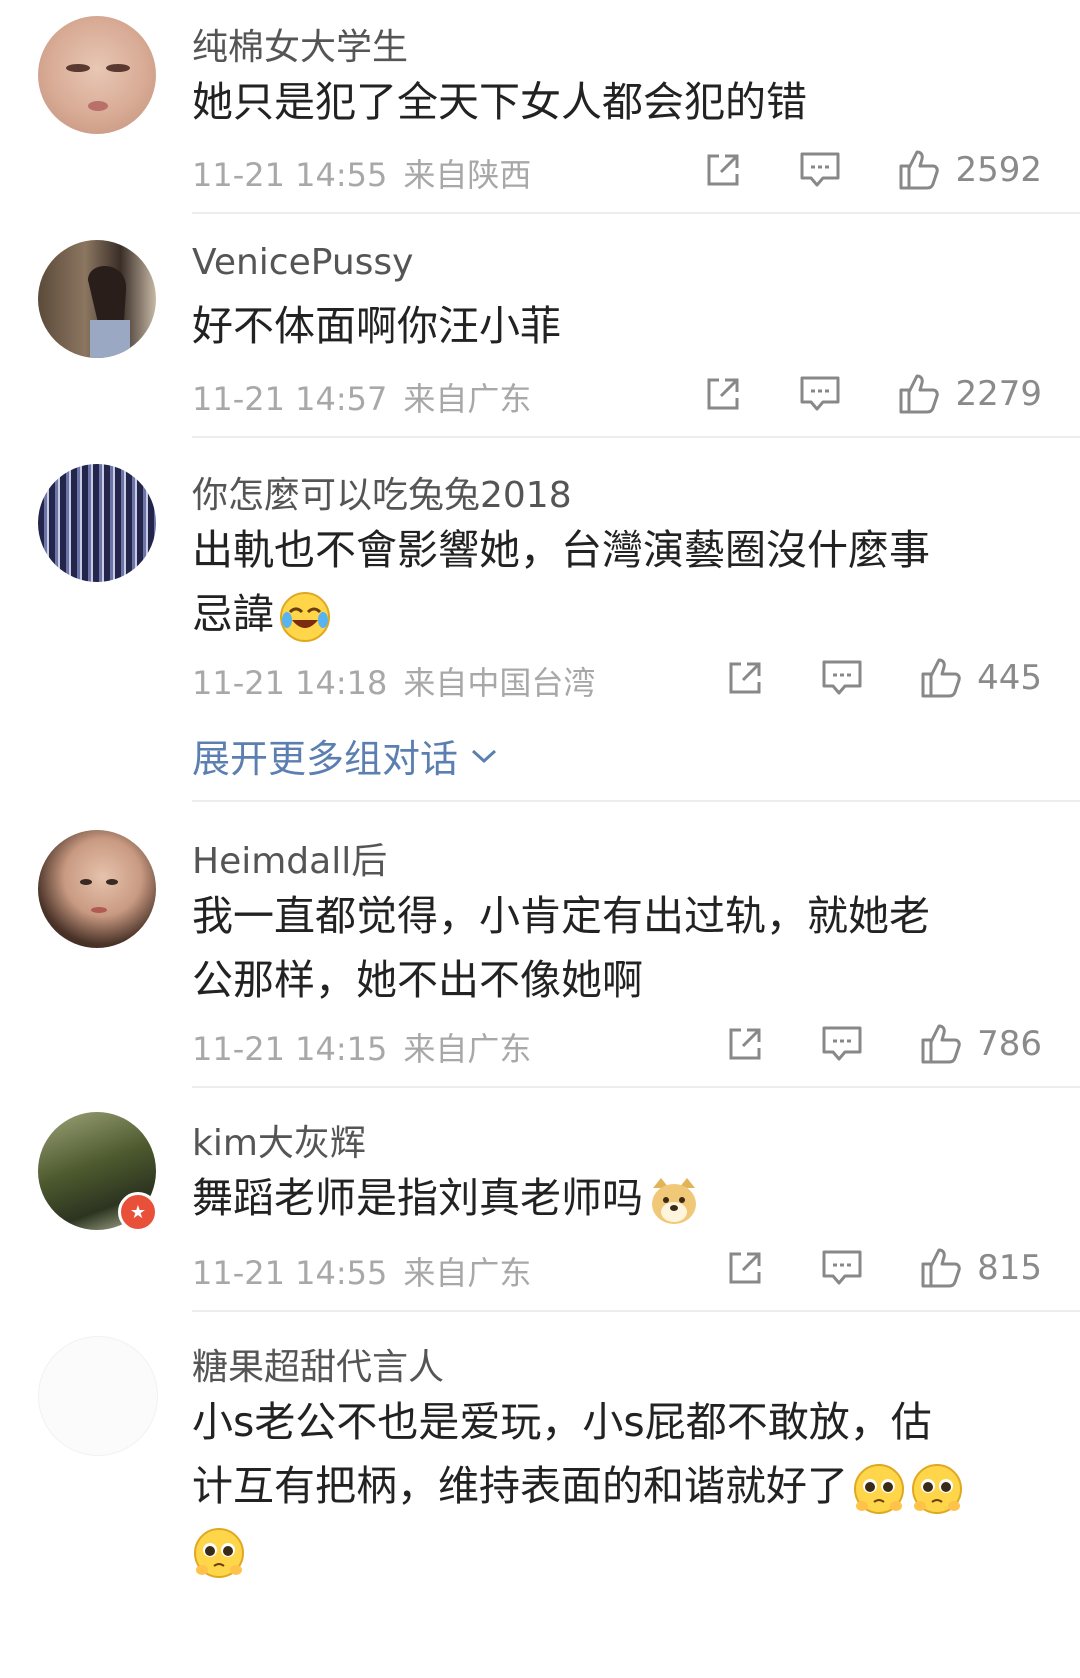 The width and height of the screenshot is (1080, 1678). I want to click on comment-actions: 2592, so click(872, 170).